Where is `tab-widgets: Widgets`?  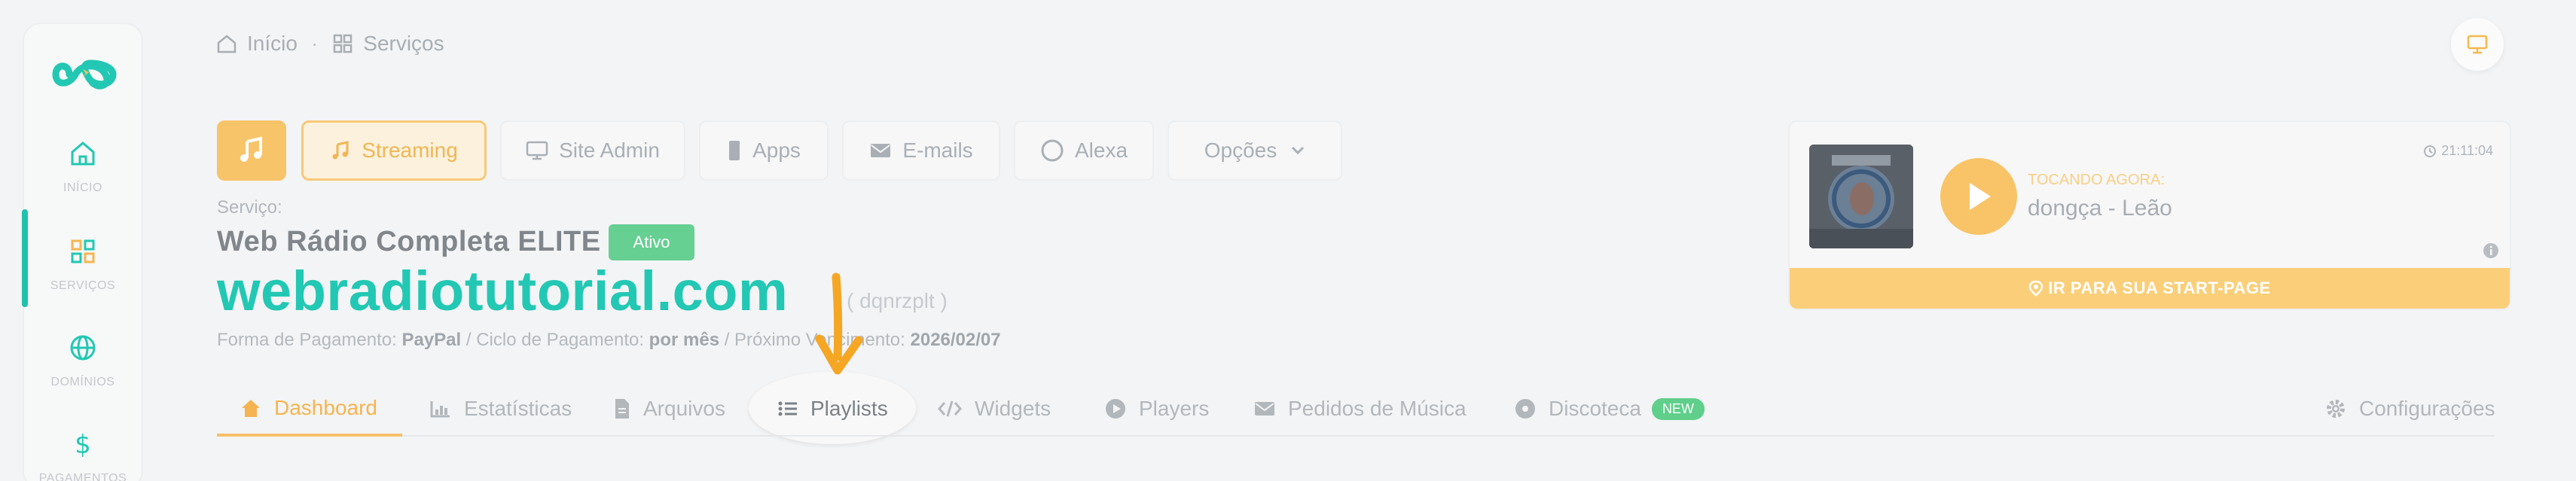 tab-widgets: Widgets is located at coordinates (994, 408).